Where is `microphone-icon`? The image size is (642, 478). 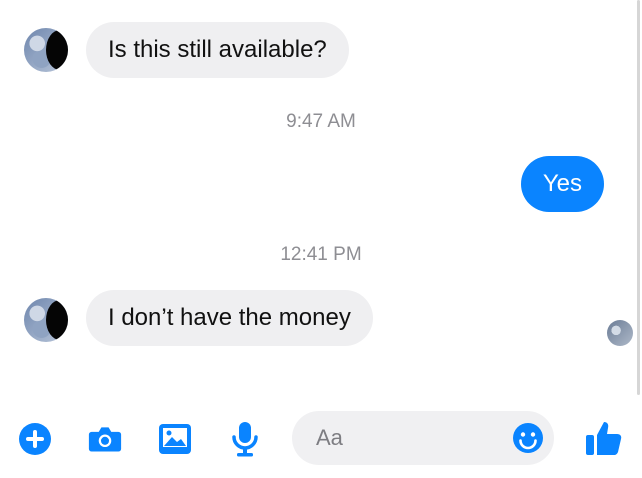
microphone-icon is located at coordinates (245, 439).